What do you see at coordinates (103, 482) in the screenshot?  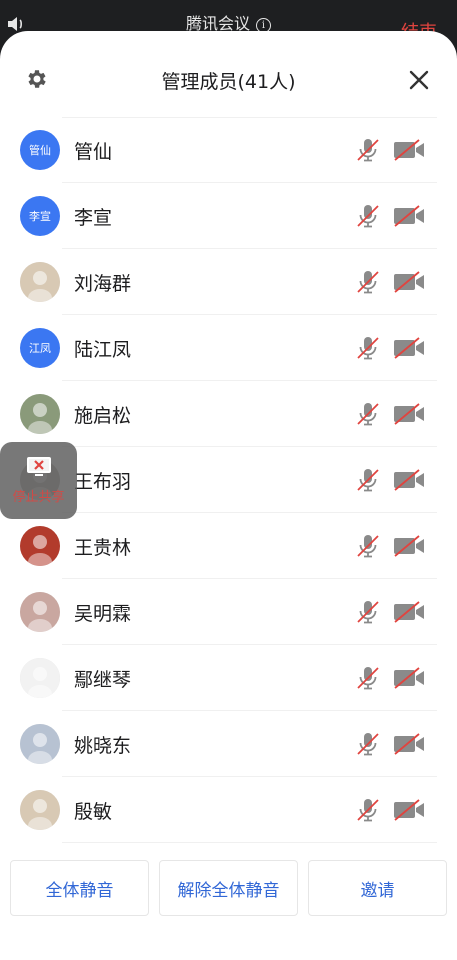 I see `member-name: 王布羽` at bounding box center [103, 482].